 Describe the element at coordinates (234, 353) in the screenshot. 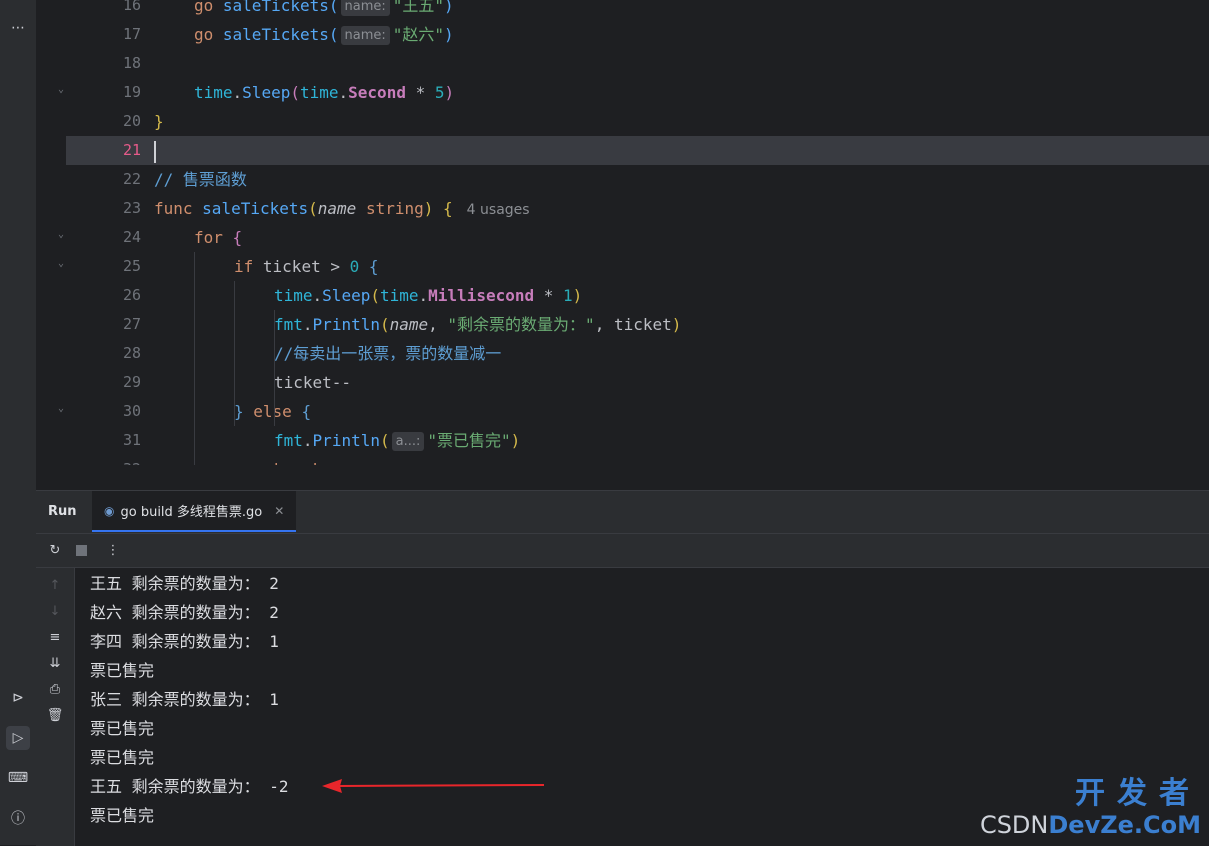

I see `indent-guide` at that location.